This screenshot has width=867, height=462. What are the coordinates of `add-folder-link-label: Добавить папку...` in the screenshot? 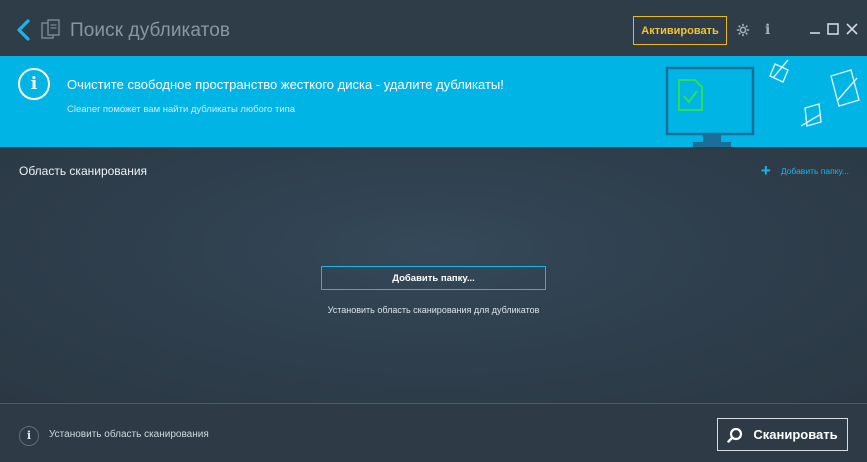 It's located at (814, 171).